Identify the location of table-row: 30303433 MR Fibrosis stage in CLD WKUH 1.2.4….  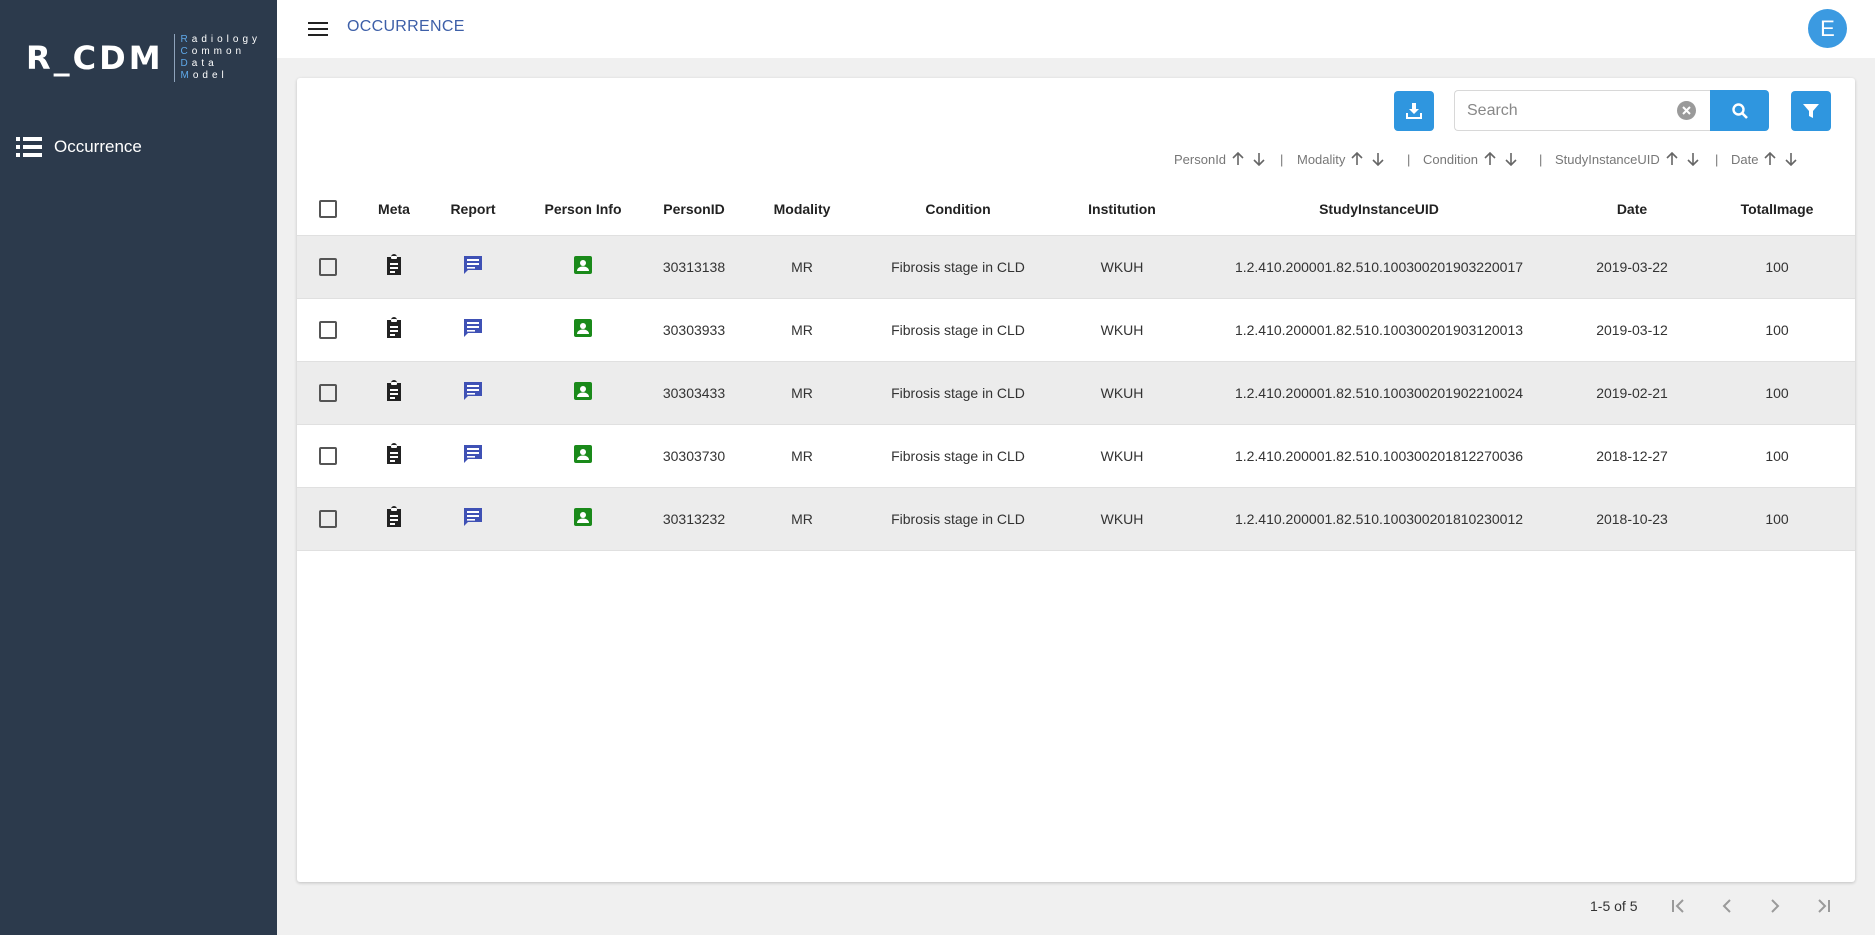
(1076, 393).